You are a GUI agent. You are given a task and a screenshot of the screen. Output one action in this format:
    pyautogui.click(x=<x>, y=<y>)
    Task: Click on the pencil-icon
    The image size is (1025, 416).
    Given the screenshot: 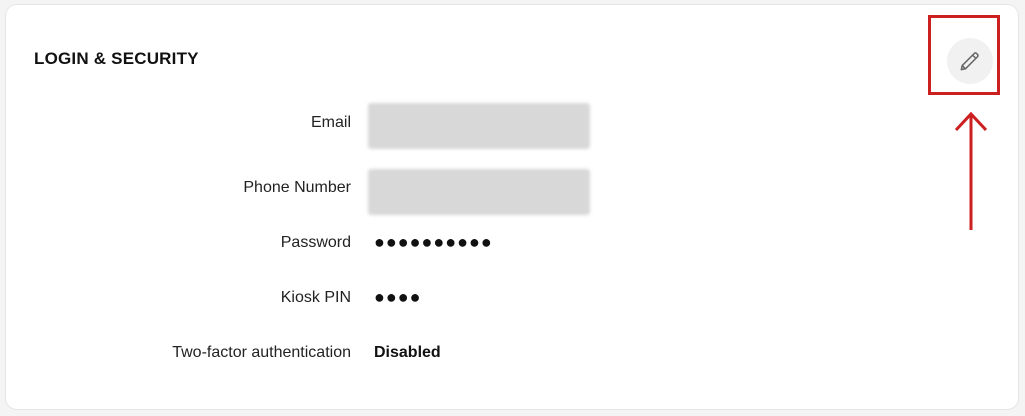 What is the action you would take?
    pyautogui.click(x=969, y=61)
    